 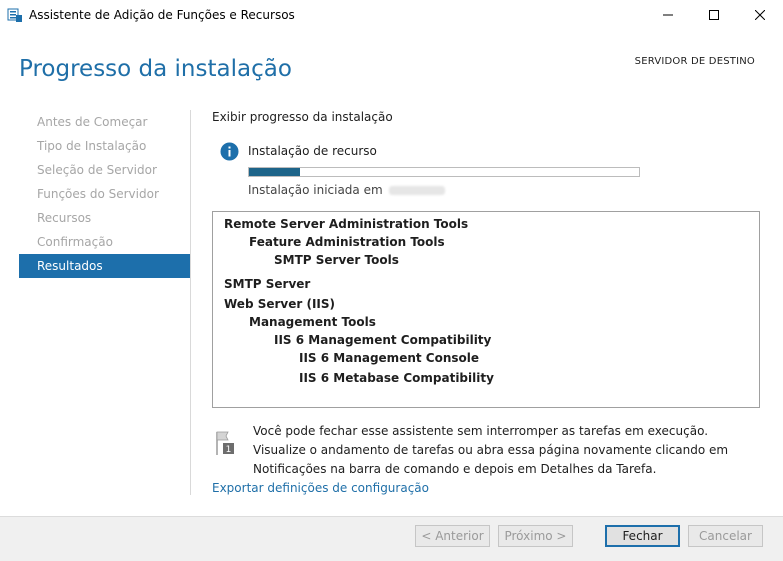 What do you see at coordinates (725, 536) in the screenshot?
I see `cancel-button: Cancelar` at bounding box center [725, 536].